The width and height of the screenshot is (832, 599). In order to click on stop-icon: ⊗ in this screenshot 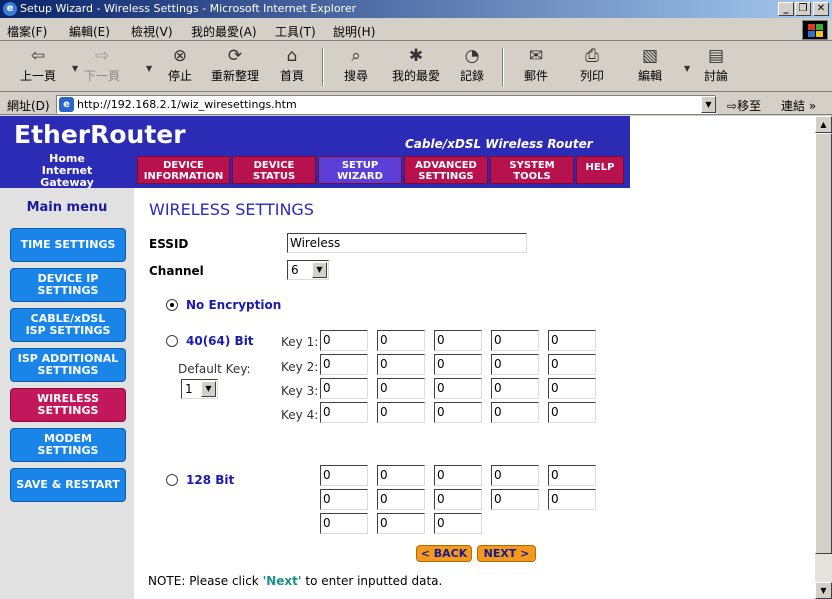, I will do `click(180, 56)`.